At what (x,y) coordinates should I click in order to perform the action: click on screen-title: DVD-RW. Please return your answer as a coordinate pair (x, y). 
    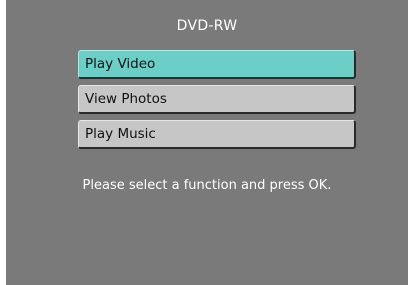
    Looking at the image, I should click on (207, 26).